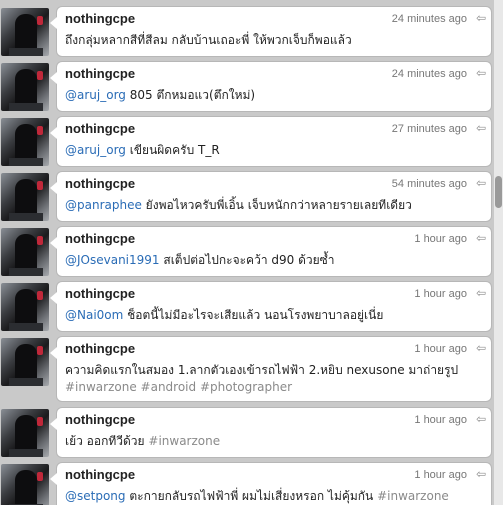 The height and width of the screenshot is (505, 503). What do you see at coordinates (275, 441) in the screenshot?
I see `tweet-text: เย้ว ออกทีวีด้วย #inwarzone` at bounding box center [275, 441].